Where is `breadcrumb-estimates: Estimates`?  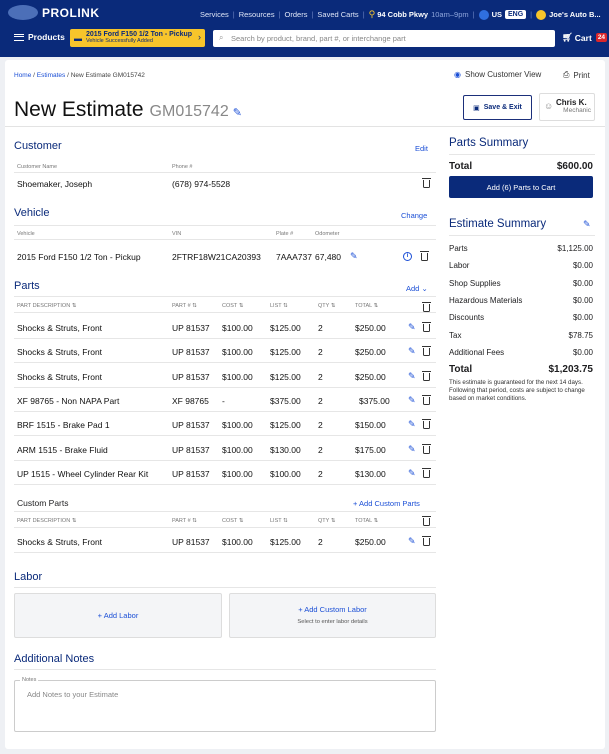 breadcrumb-estimates: Estimates is located at coordinates (51, 75).